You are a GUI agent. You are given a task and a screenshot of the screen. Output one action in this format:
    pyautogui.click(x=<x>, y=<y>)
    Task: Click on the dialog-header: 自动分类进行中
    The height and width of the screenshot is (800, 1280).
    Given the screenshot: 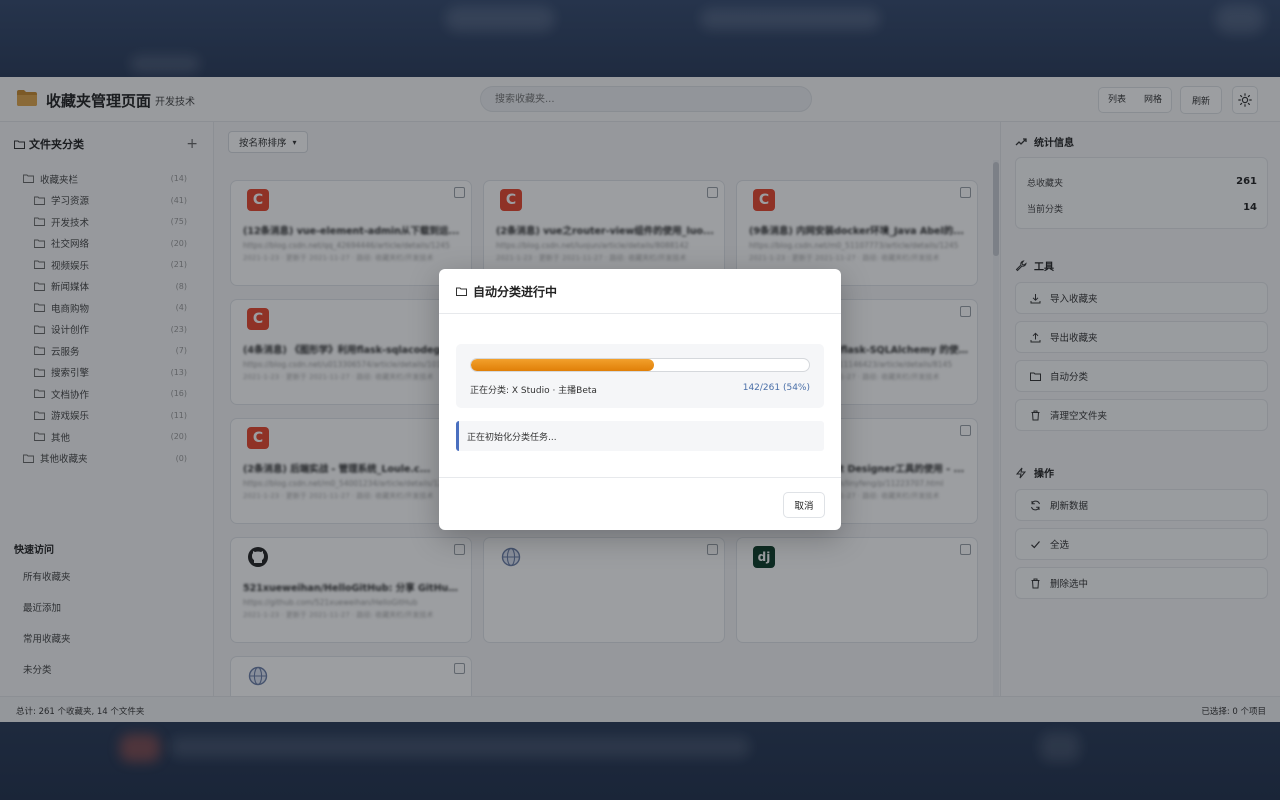 What is the action you would take?
    pyautogui.click(x=640, y=291)
    